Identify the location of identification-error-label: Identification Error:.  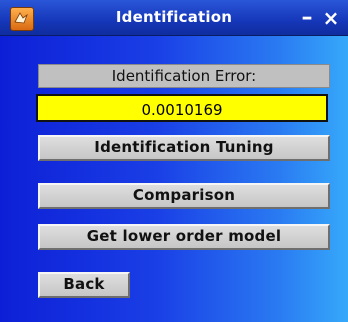
(184, 76).